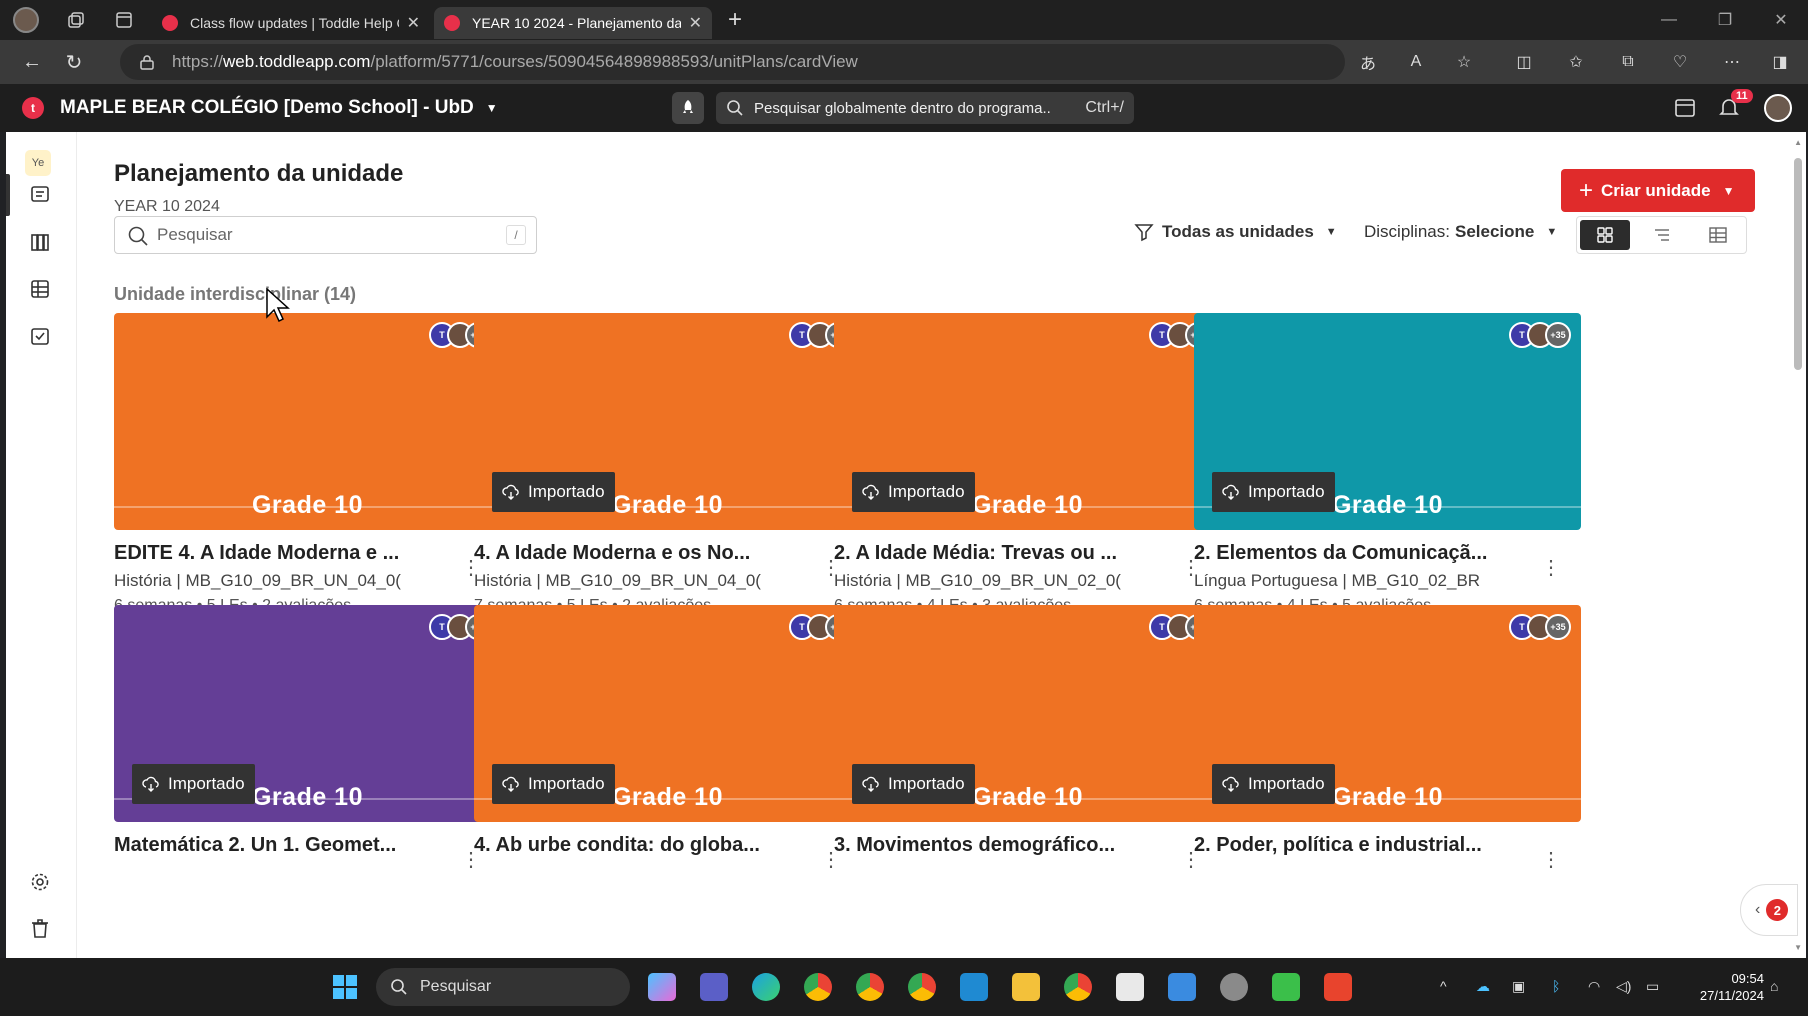 Image resolution: width=1808 pixels, height=1016 pixels. What do you see at coordinates (1774, 986) in the screenshot?
I see `notification-center-icon: ⌂` at bounding box center [1774, 986].